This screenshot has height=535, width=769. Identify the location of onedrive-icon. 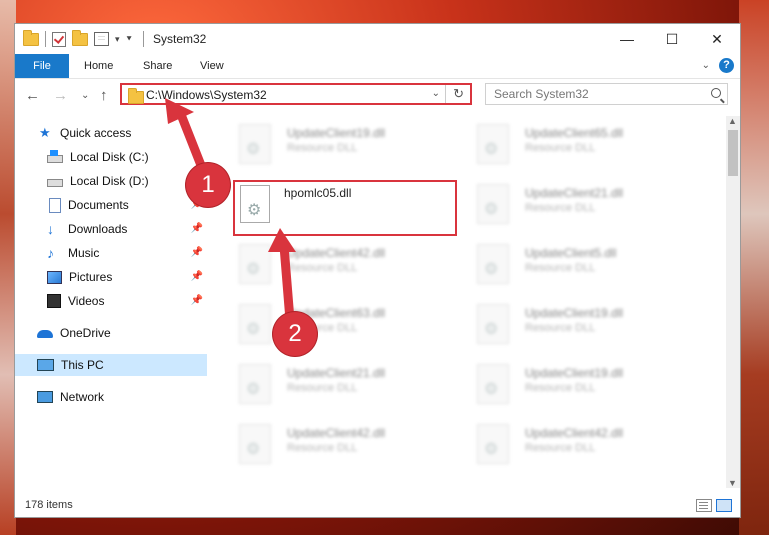
(45, 334).